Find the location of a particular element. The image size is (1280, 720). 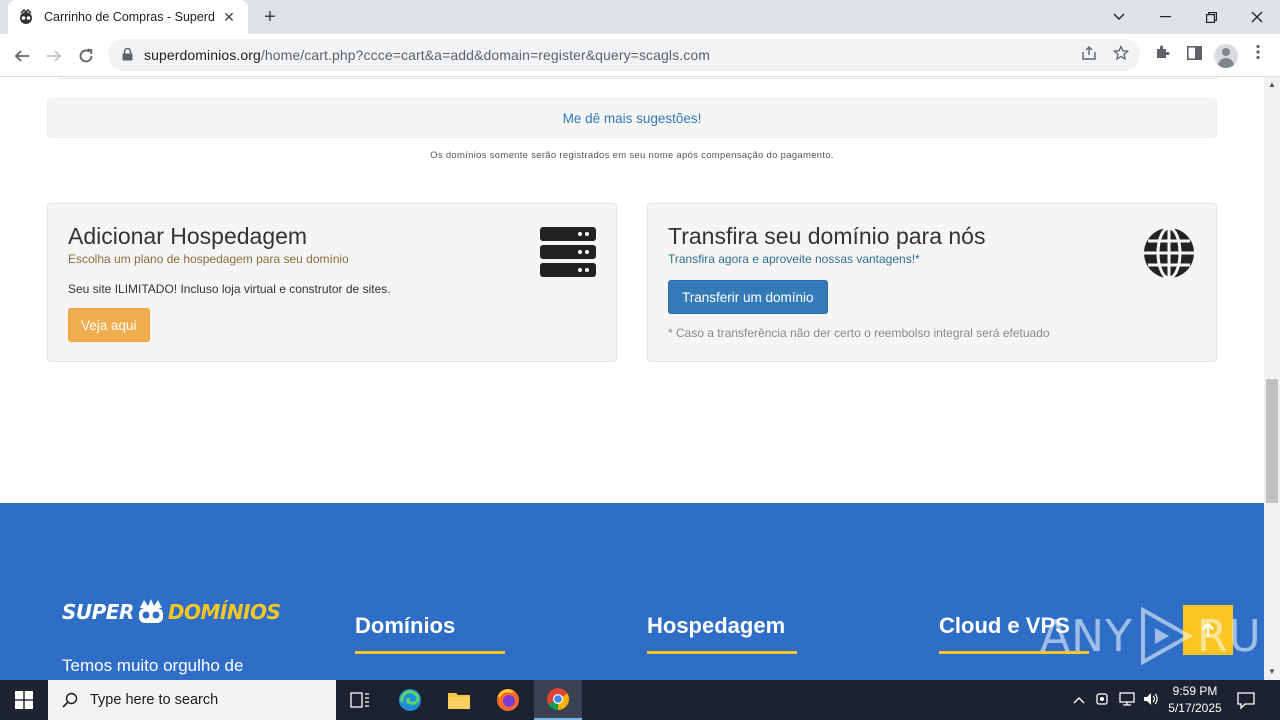

mascot-icon is located at coordinates (150, 611).